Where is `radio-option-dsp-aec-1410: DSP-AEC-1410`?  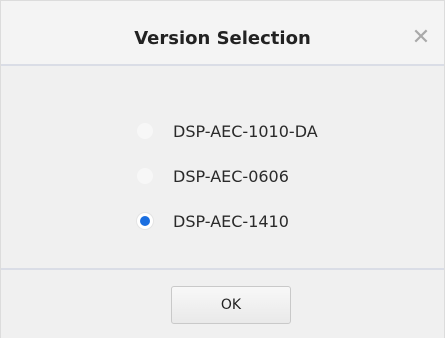
radio-option-dsp-aec-1410: DSP-AEC-1410 is located at coordinates (213, 221).